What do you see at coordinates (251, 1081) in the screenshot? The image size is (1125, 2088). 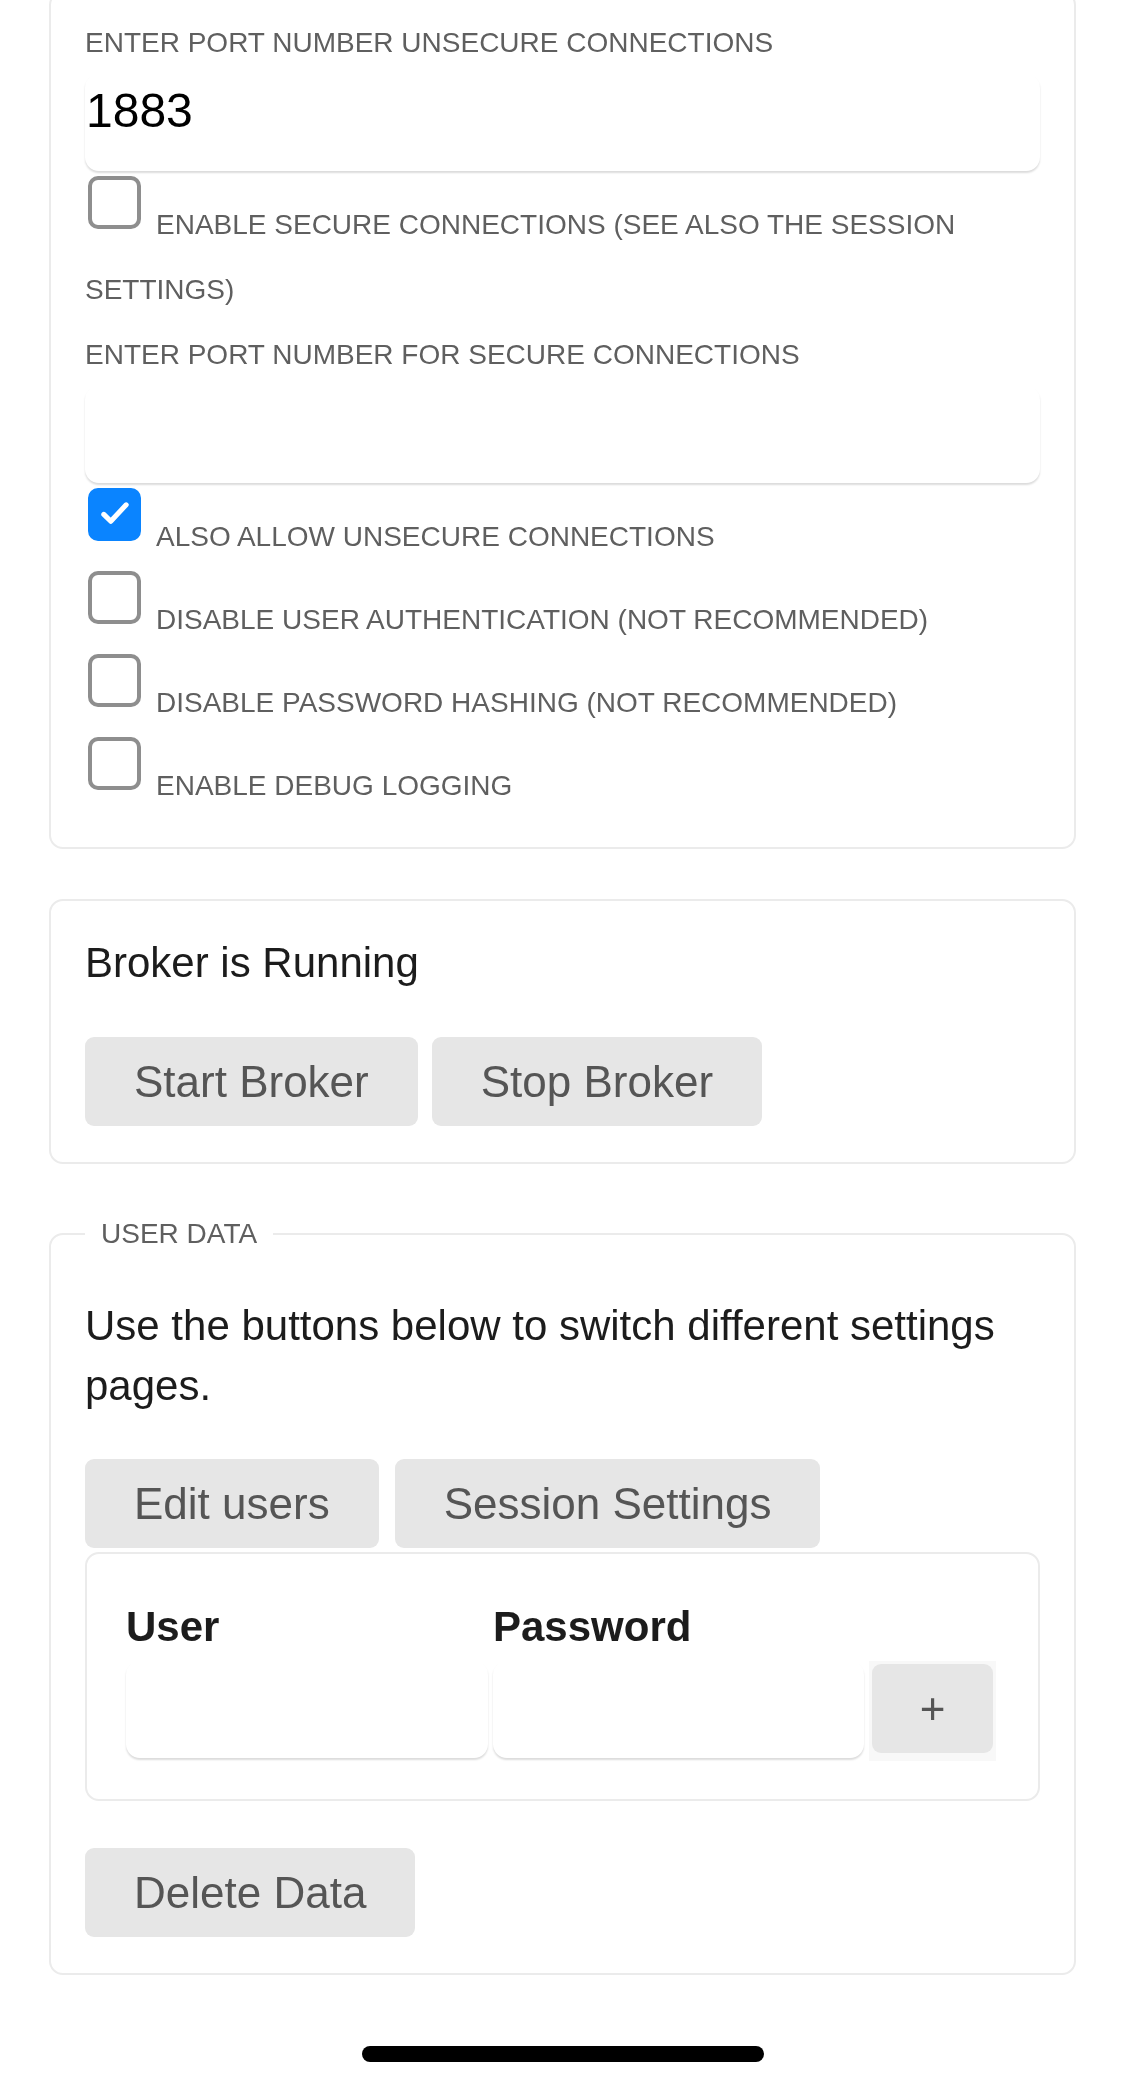 I see `start-broker-button: Start Broker` at bounding box center [251, 1081].